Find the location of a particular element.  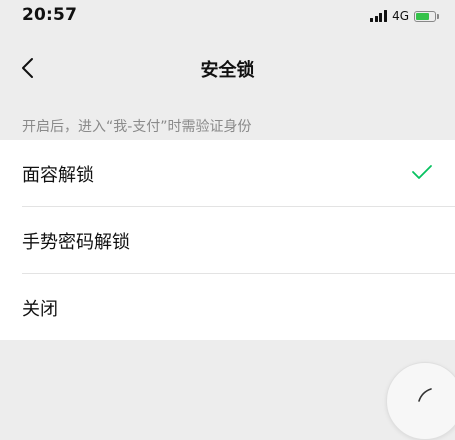

floating-window-button is located at coordinates (420, 401).